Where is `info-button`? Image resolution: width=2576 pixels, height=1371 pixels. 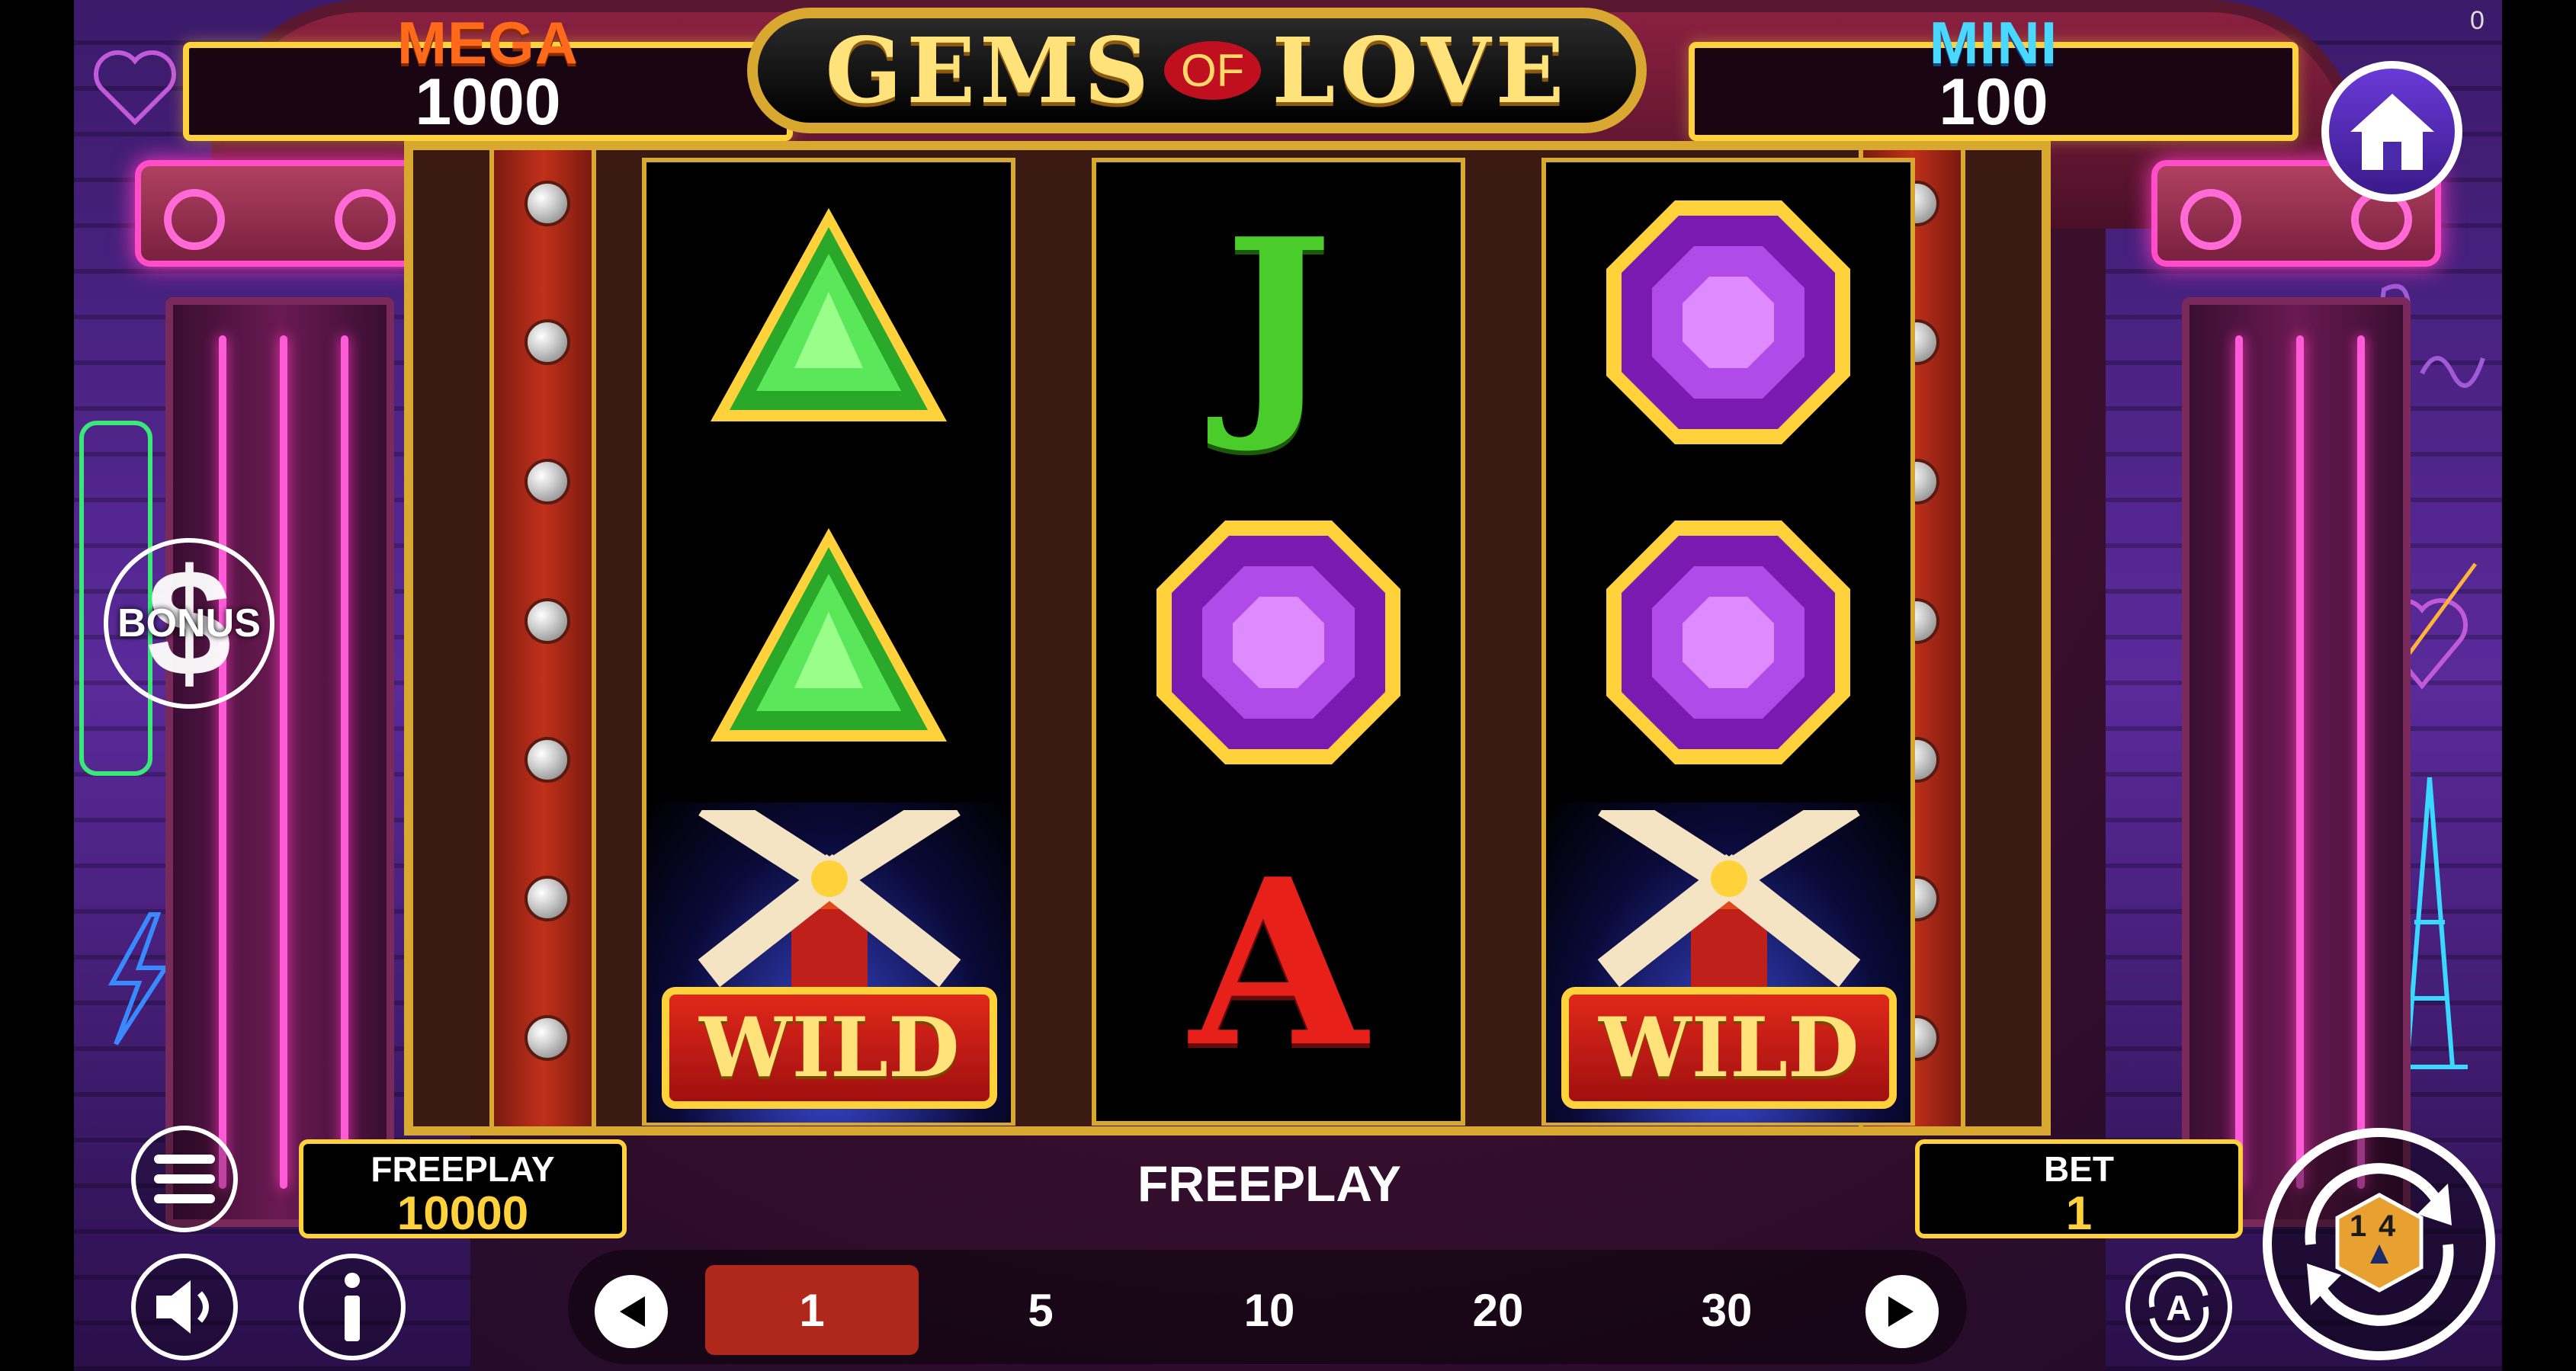 info-button is located at coordinates (352, 1307).